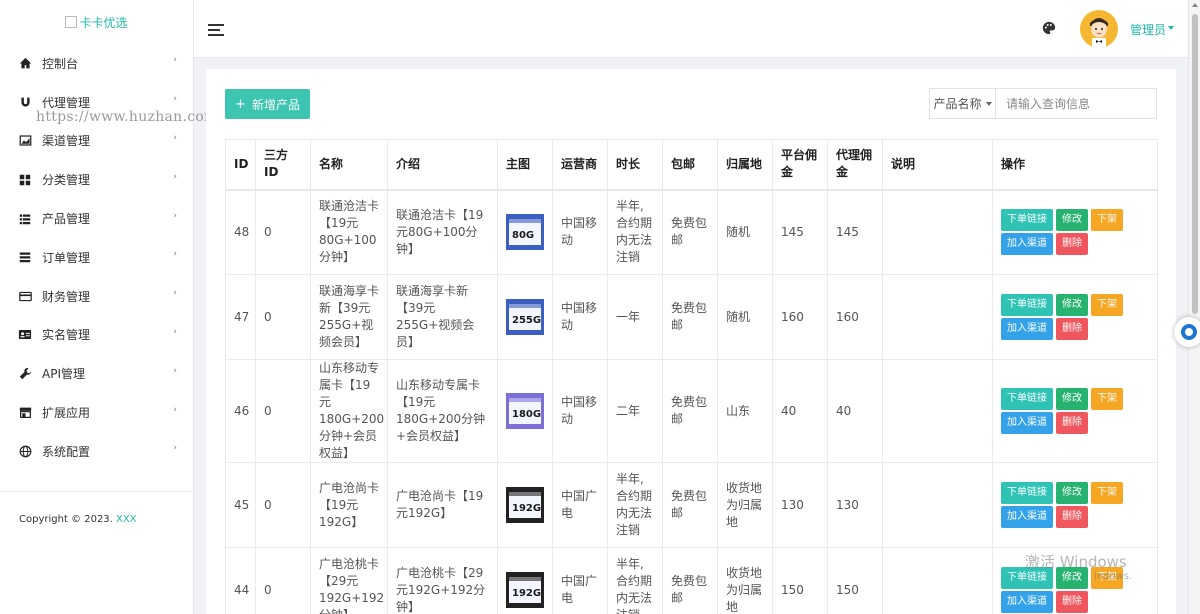  What do you see at coordinates (66, 102) in the screenshot?
I see `sidebar-item-label: 代理管理` at bounding box center [66, 102].